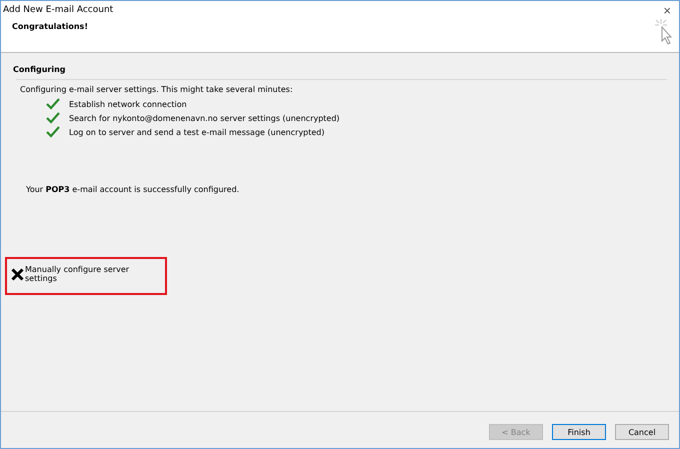 This screenshot has width=680, height=449. Describe the element at coordinates (40, 69) in the screenshot. I see `section-heading: Configuring` at that location.